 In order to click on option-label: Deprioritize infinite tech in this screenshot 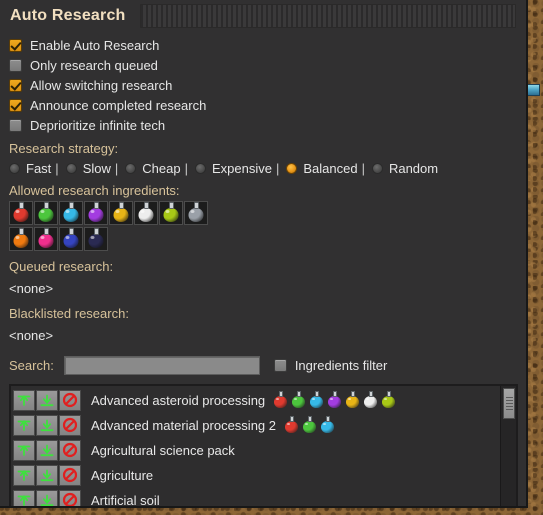, I will do `click(98, 125)`.